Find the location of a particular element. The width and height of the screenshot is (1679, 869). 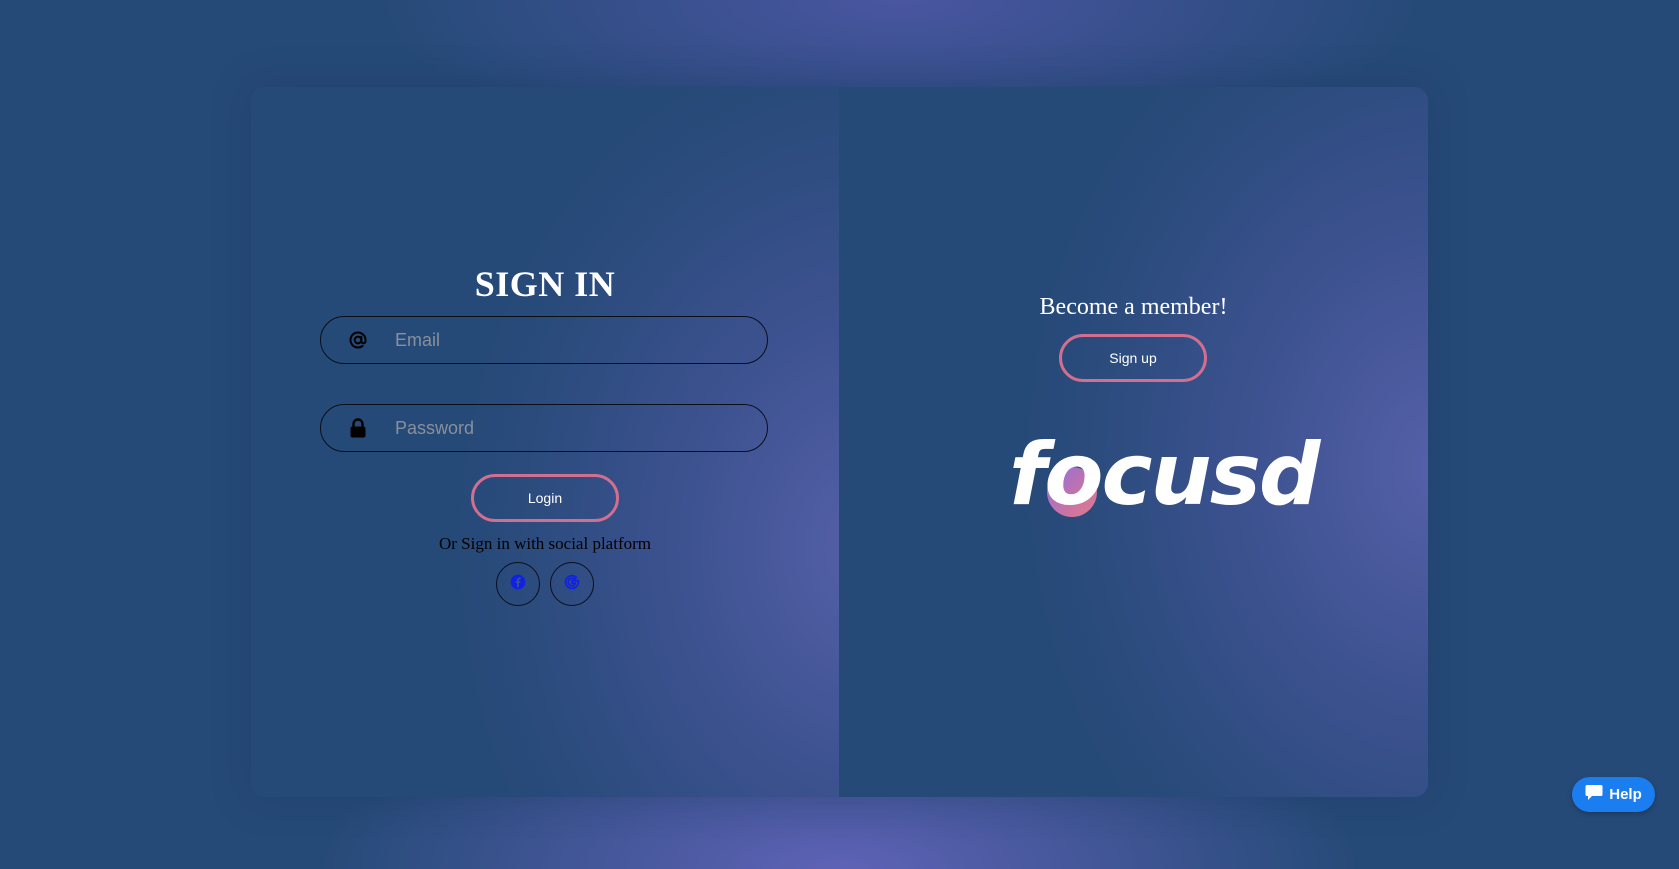

google-button is located at coordinates (572, 584).